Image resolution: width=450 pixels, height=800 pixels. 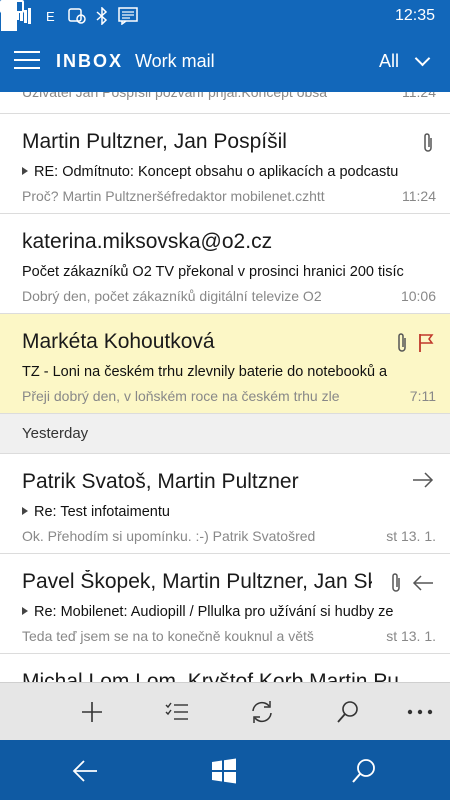 I want to click on message-sender: Martin Pultzner, Jan Pospíšil, so click(x=154, y=141).